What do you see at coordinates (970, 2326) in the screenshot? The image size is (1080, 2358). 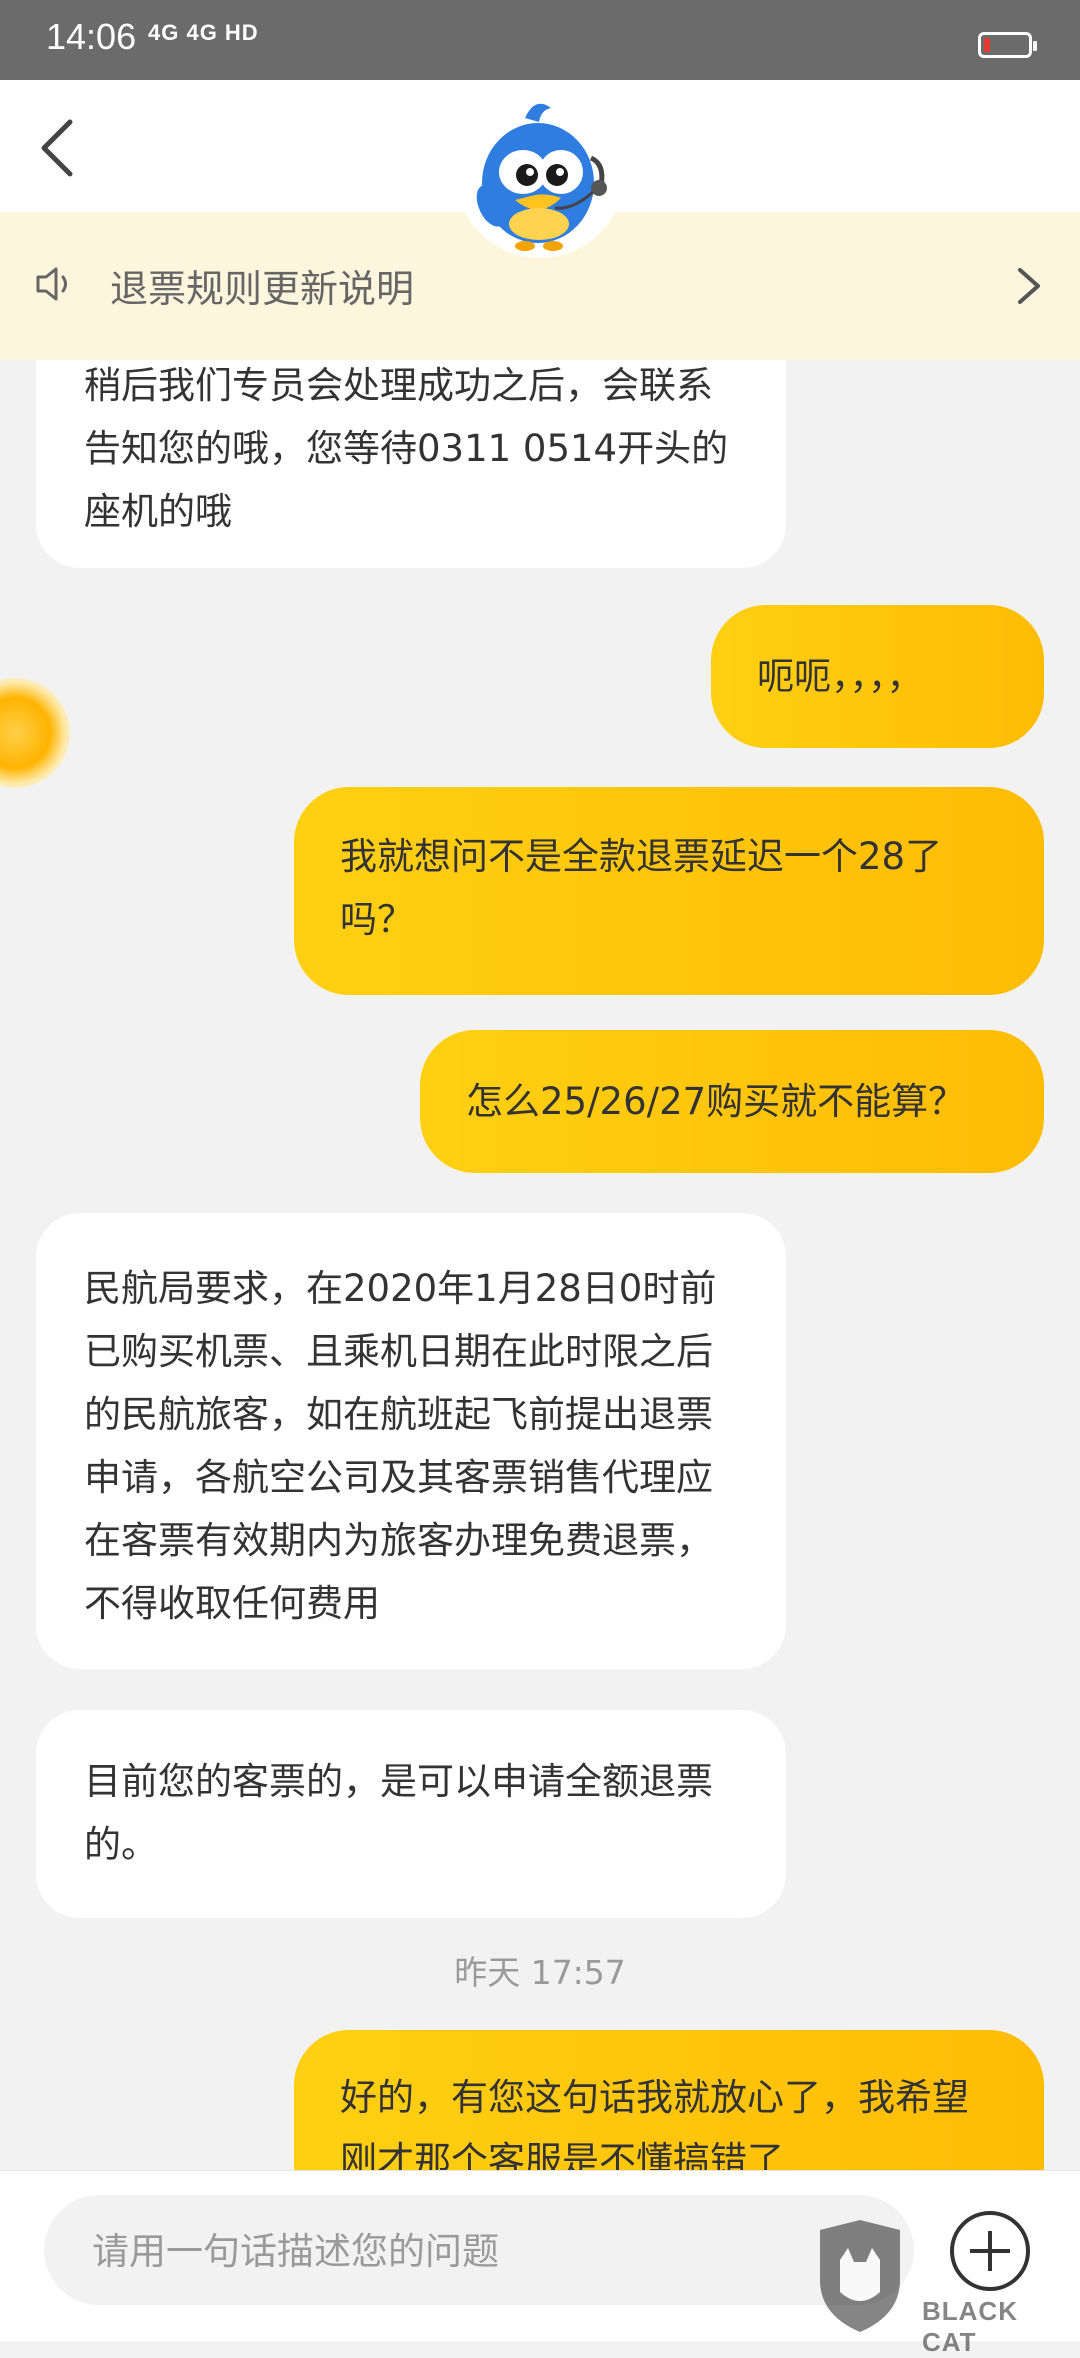 I see `watermark-text: BLACK CAT` at bounding box center [970, 2326].